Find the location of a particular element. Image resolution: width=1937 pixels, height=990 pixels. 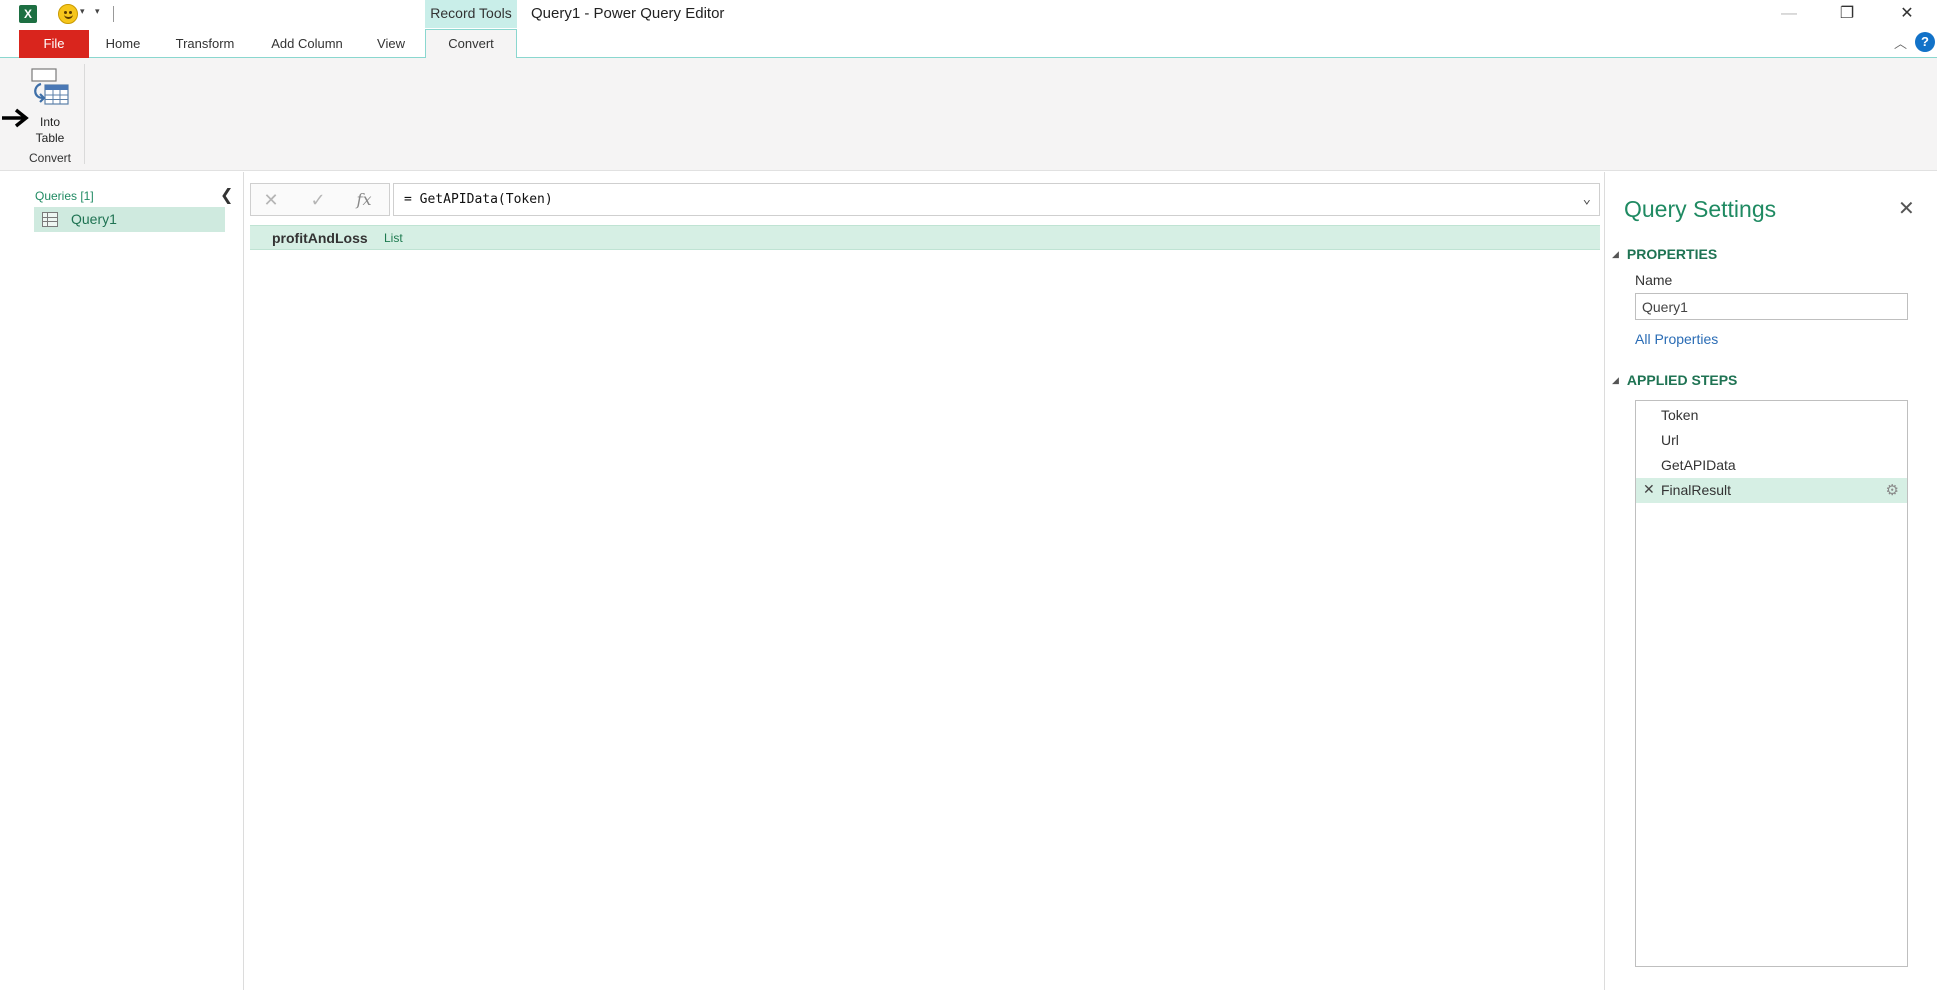

queries-pane: Queries [1] ❮ Query1 is located at coordinates (122, 581).